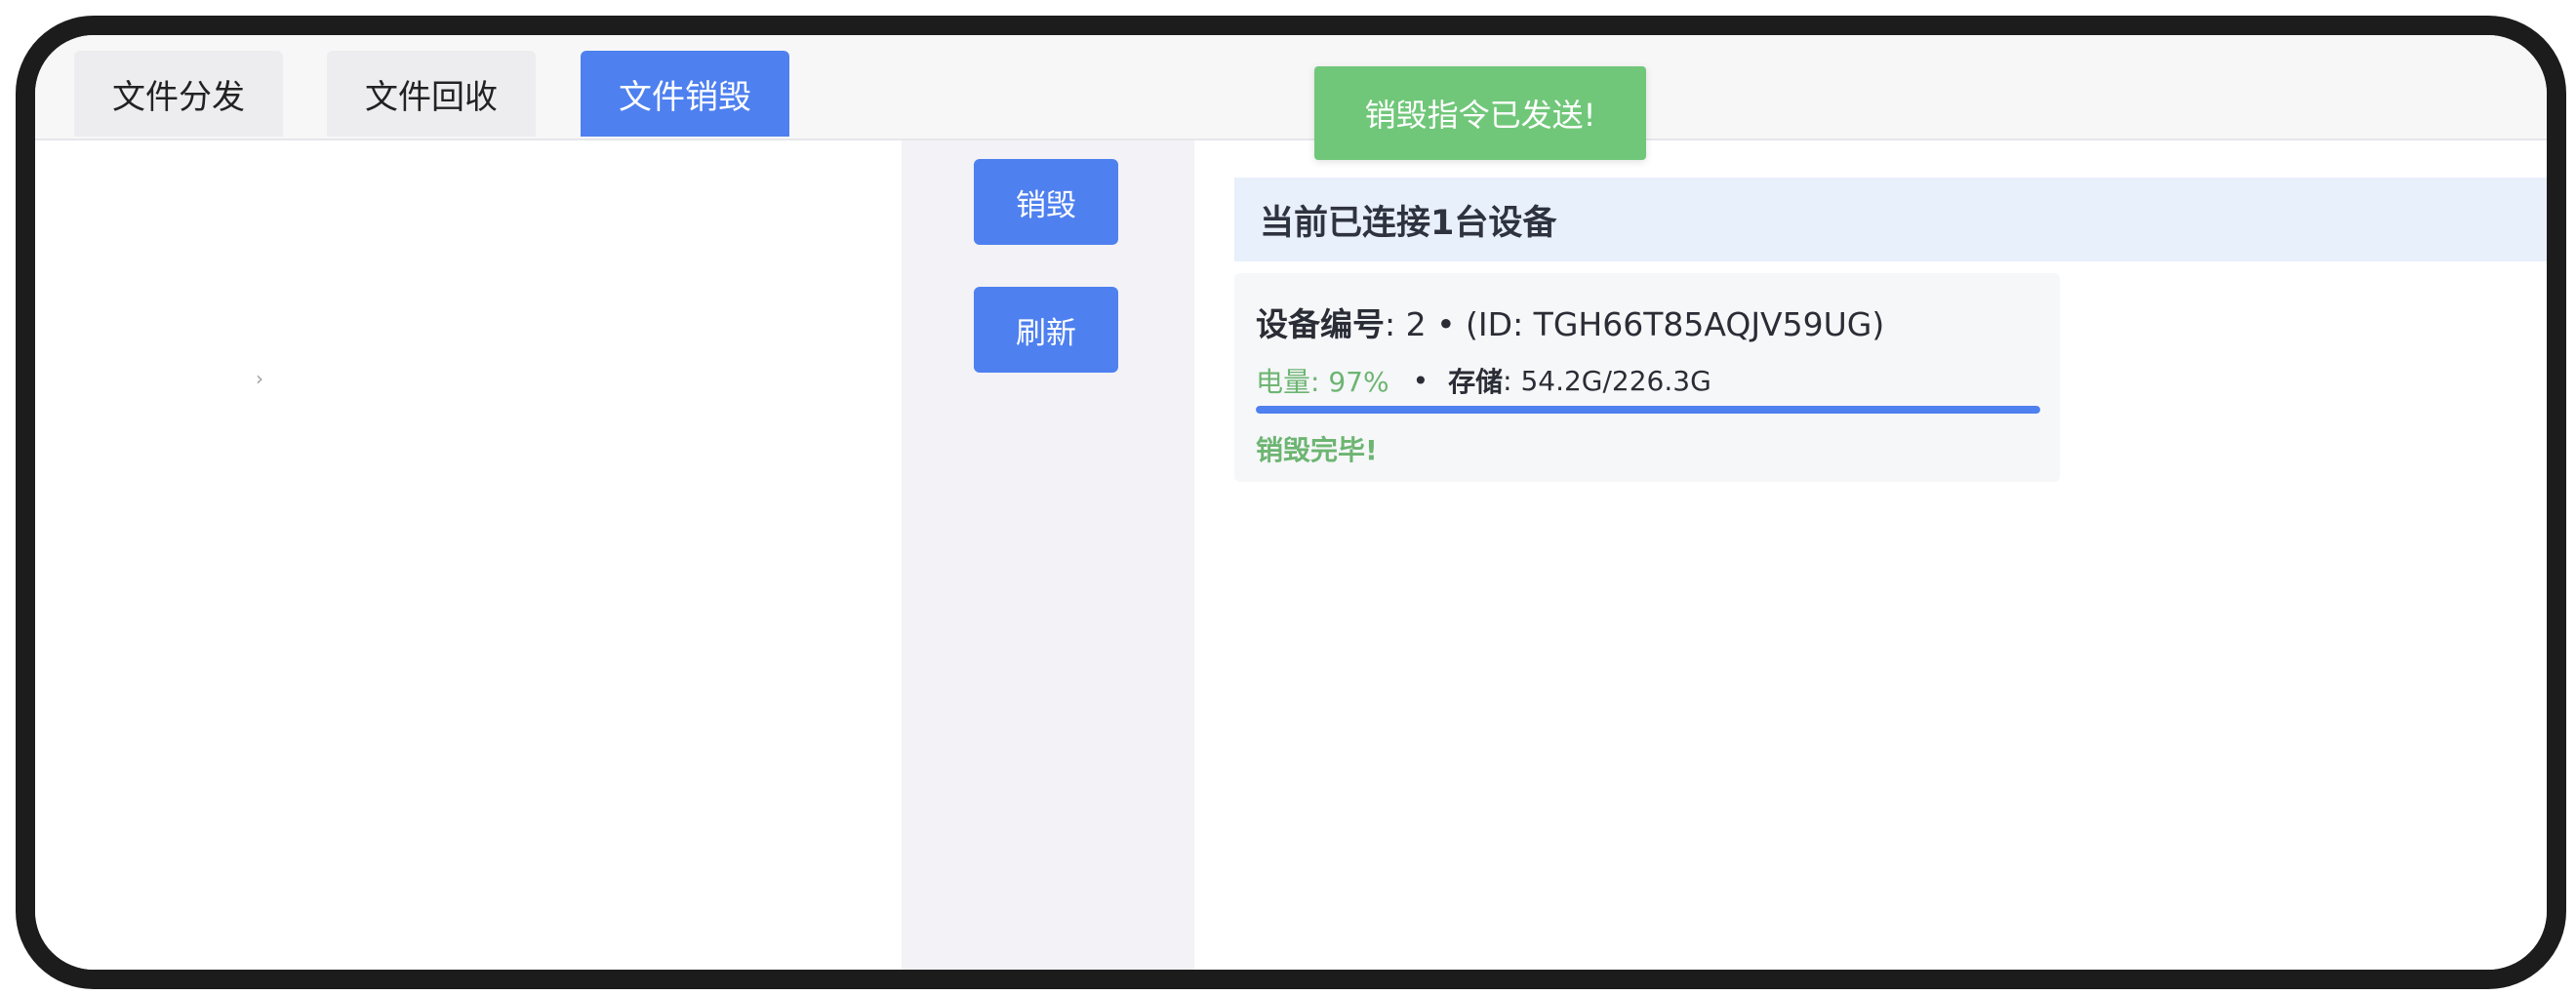  I want to click on destroy-button: 销毁, so click(1046, 202).